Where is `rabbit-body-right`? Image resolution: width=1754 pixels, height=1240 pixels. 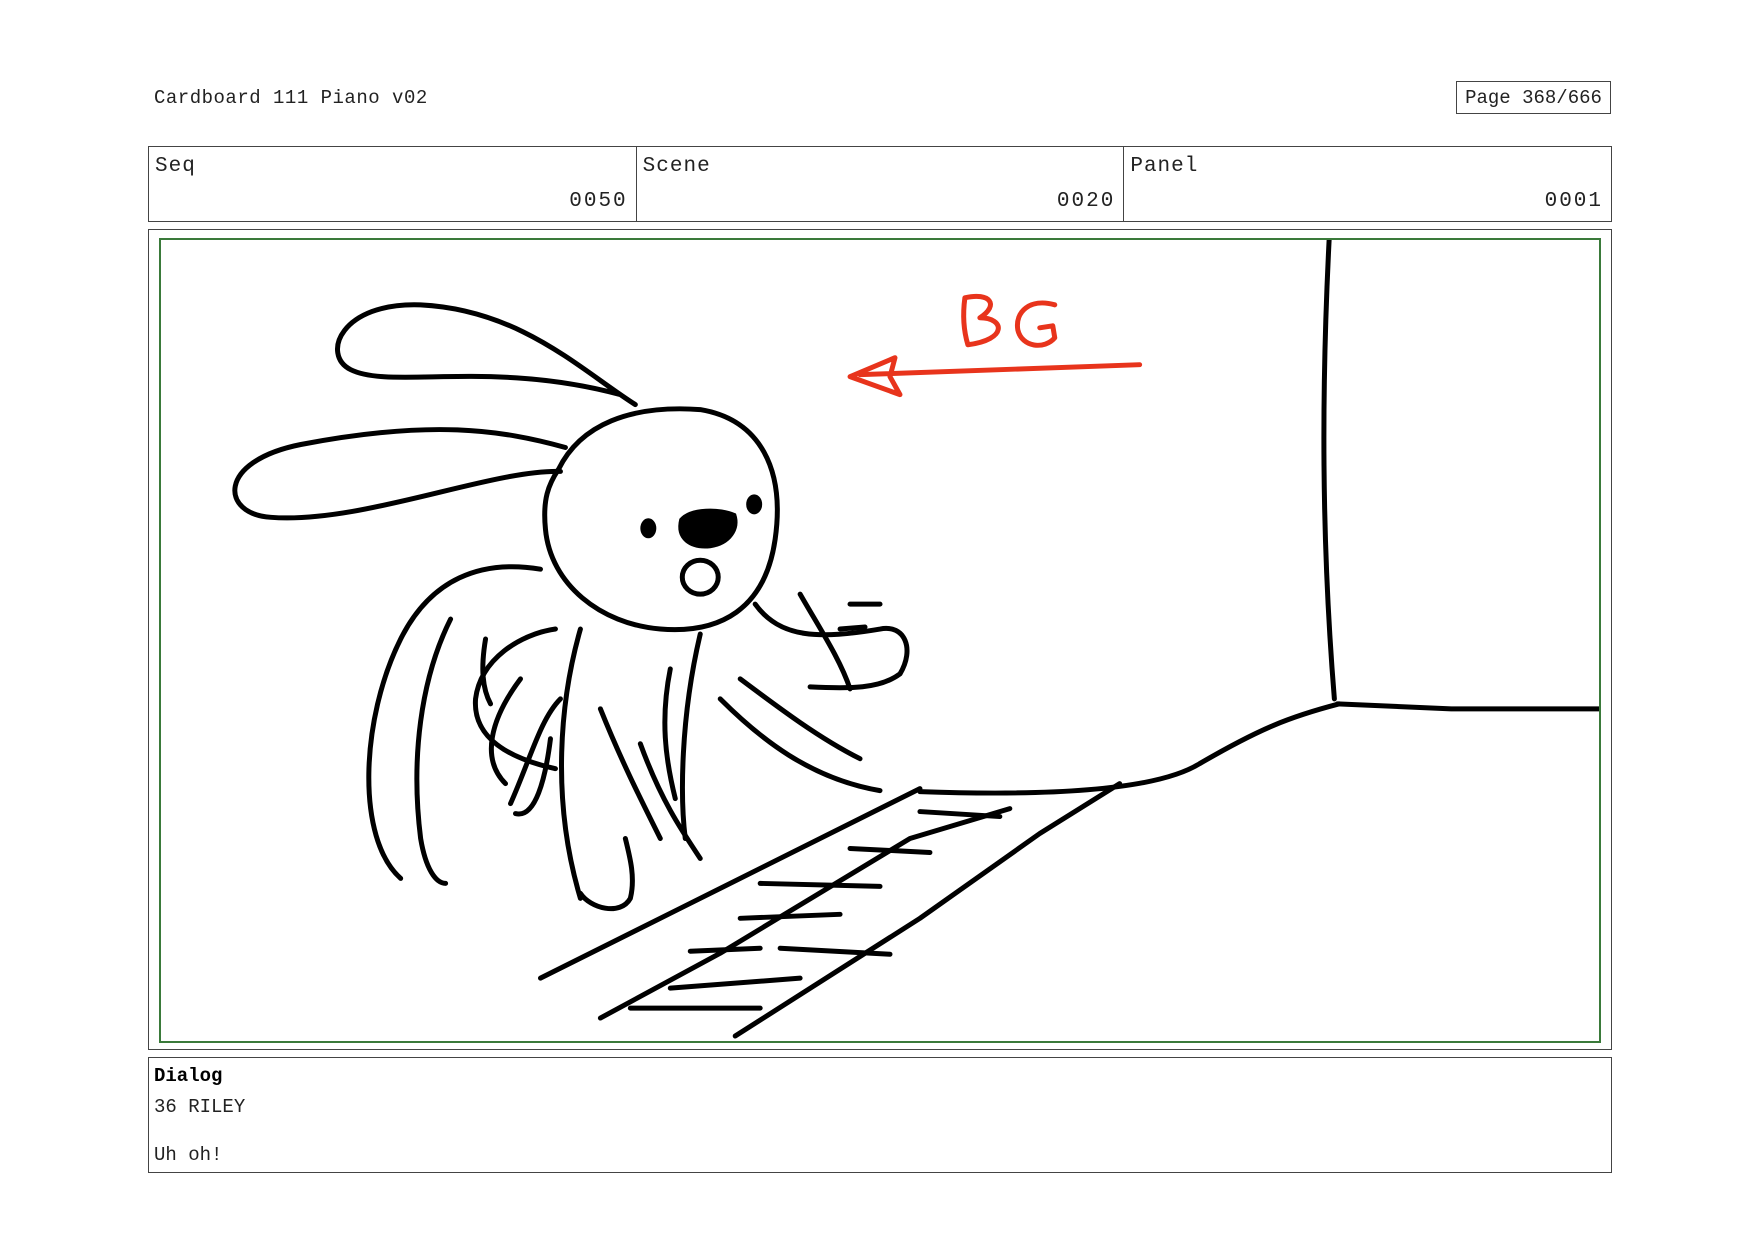
rabbit-body-right is located at coordinates (691, 736).